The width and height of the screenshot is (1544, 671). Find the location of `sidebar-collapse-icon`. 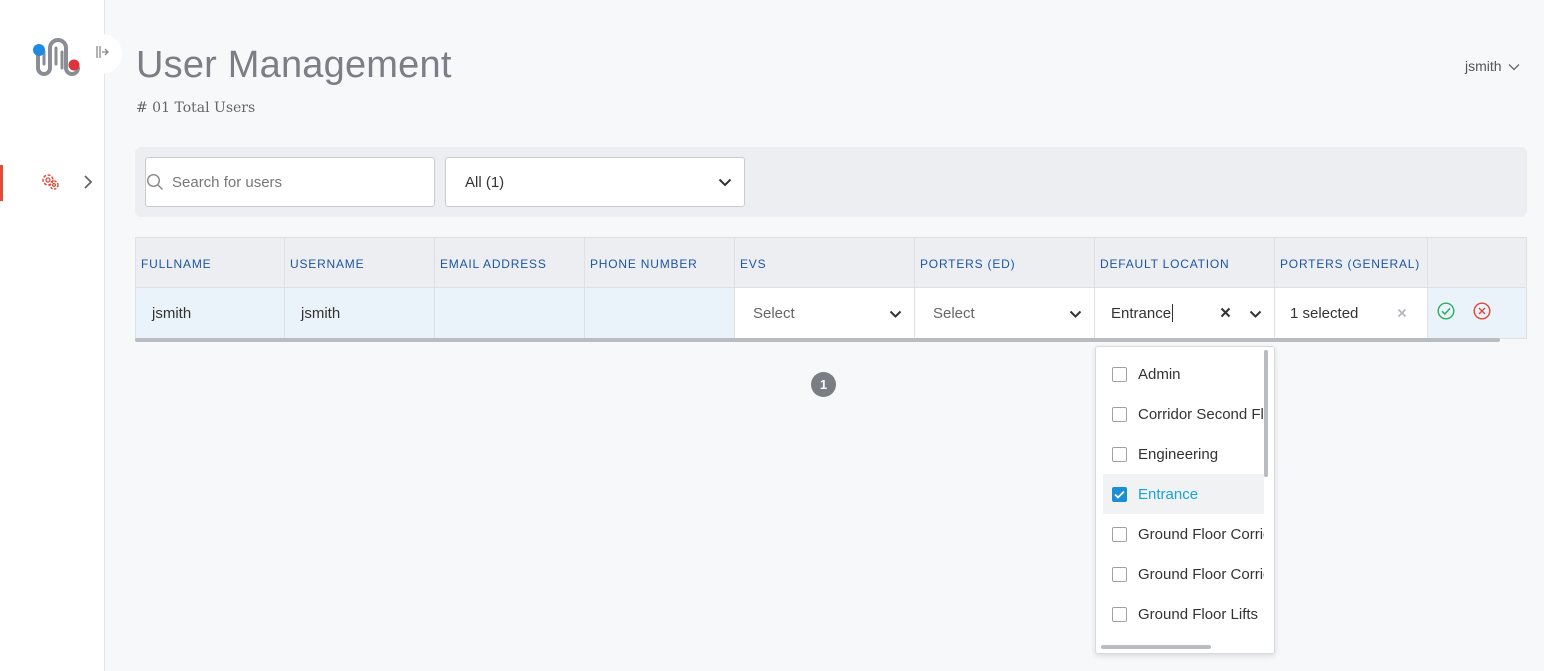

sidebar-collapse-icon is located at coordinates (102, 54).